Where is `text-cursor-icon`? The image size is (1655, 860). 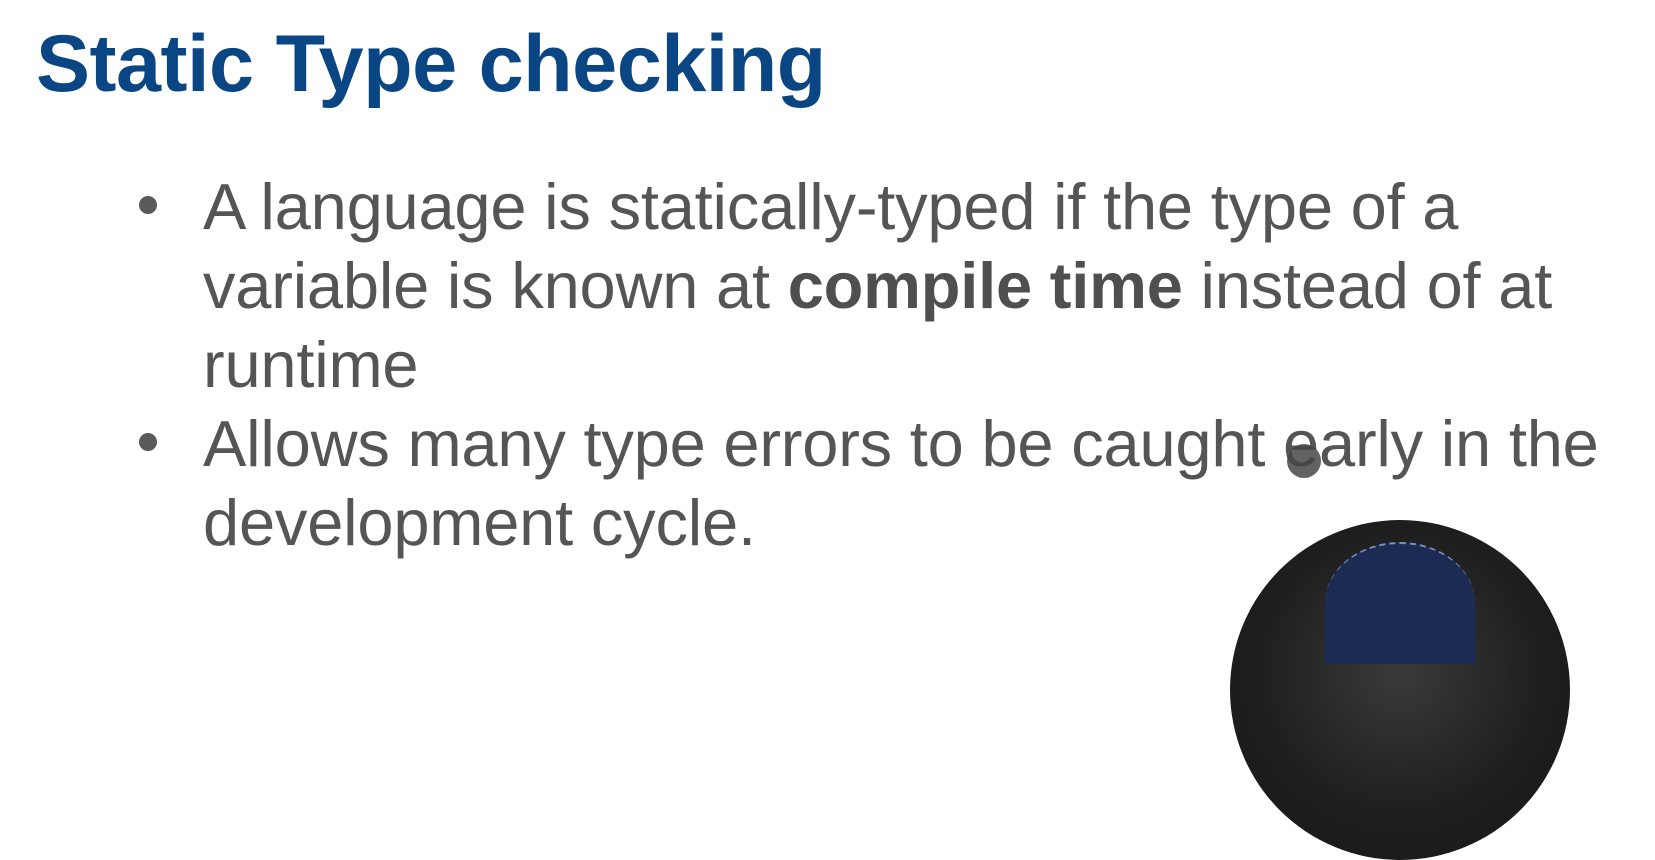 text-cursor-icon is located at coordinates (1304, 461).